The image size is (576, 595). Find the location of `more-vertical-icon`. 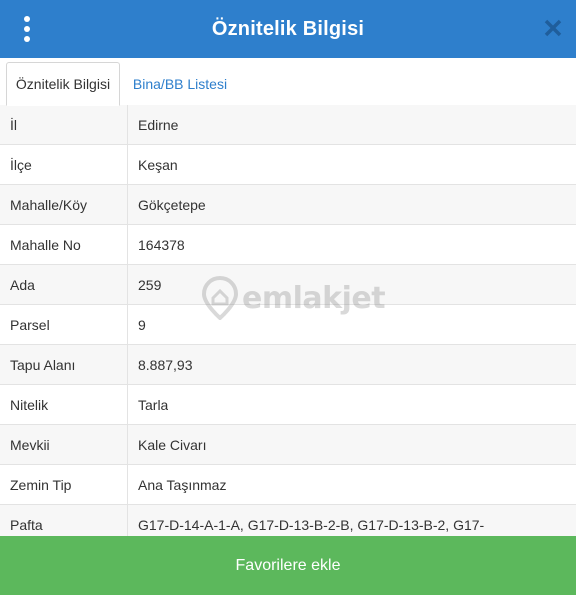

more-vertical-icon is located at coordinates (27, 29).